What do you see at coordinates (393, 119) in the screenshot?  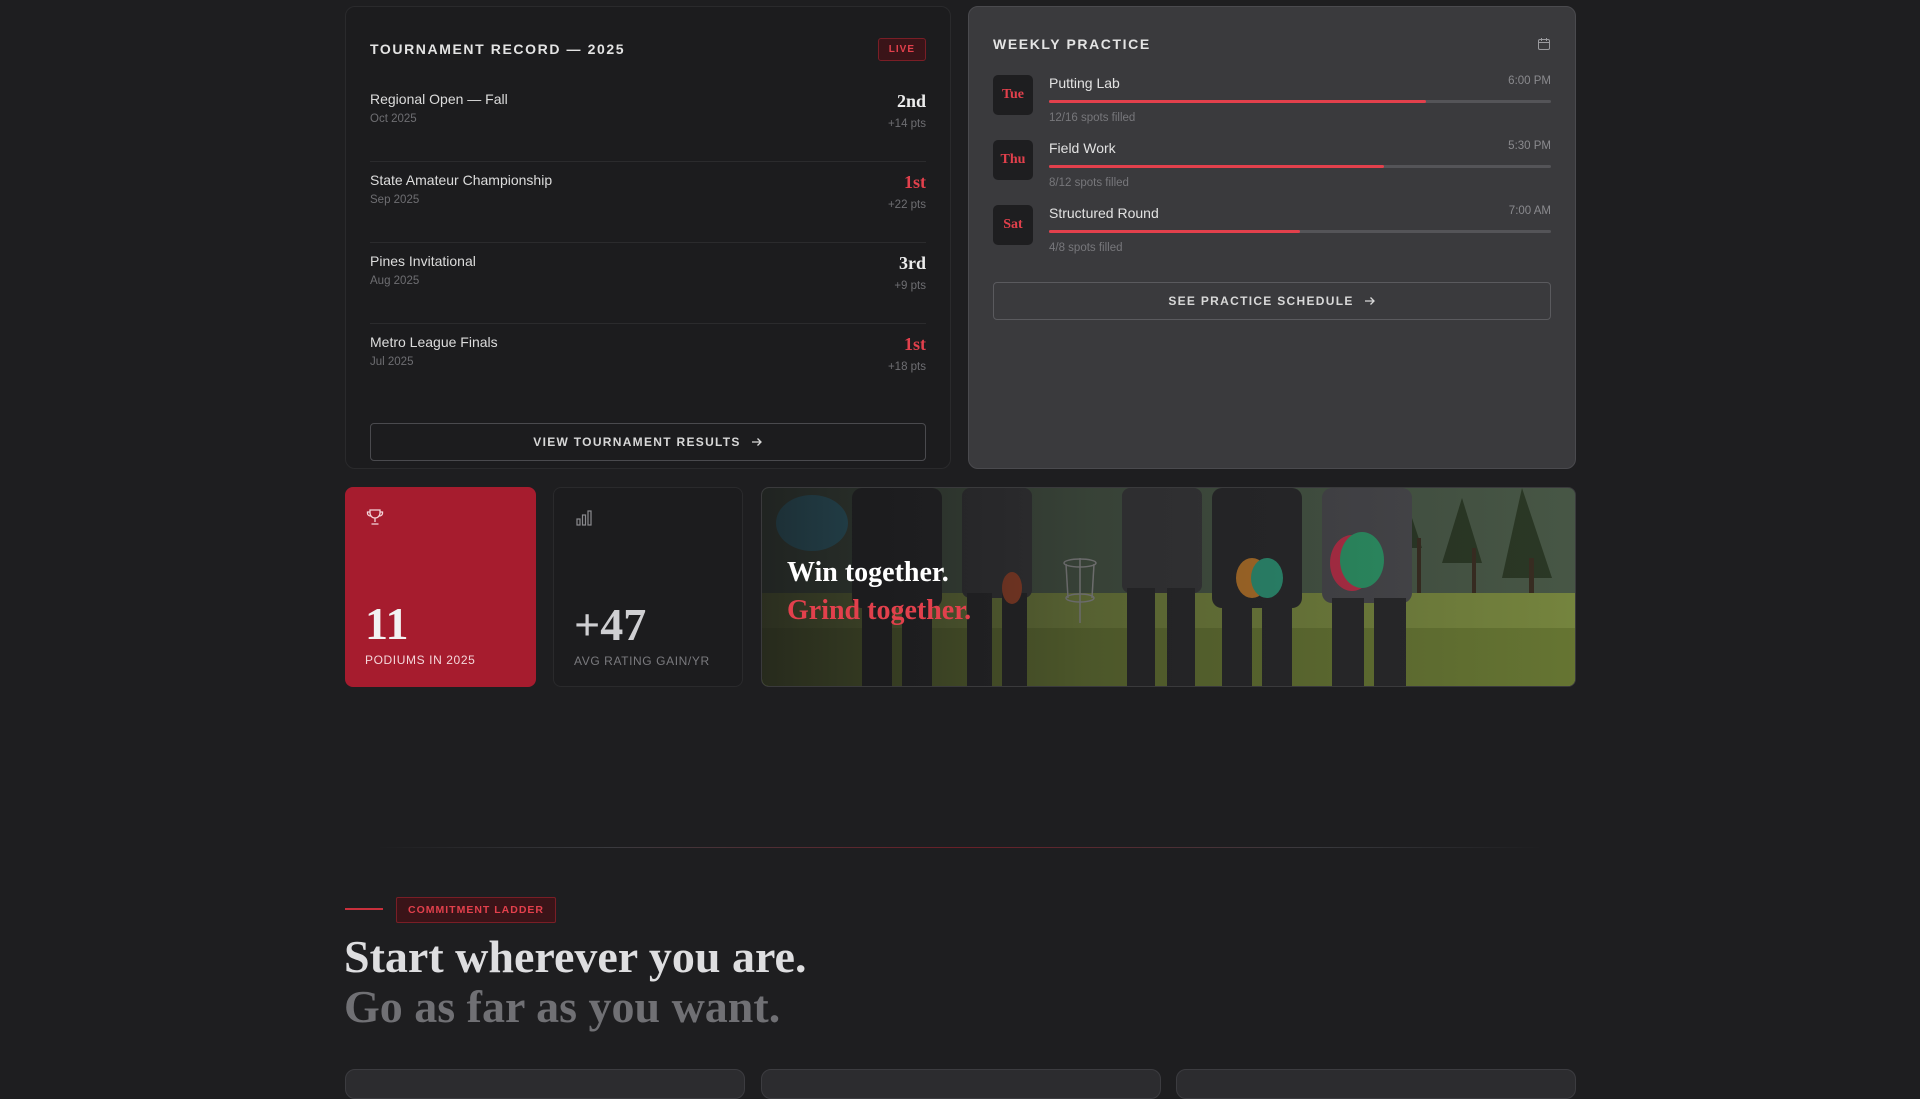 I see `tournament-date: Oct 2025` at bounding box center [393, 119].